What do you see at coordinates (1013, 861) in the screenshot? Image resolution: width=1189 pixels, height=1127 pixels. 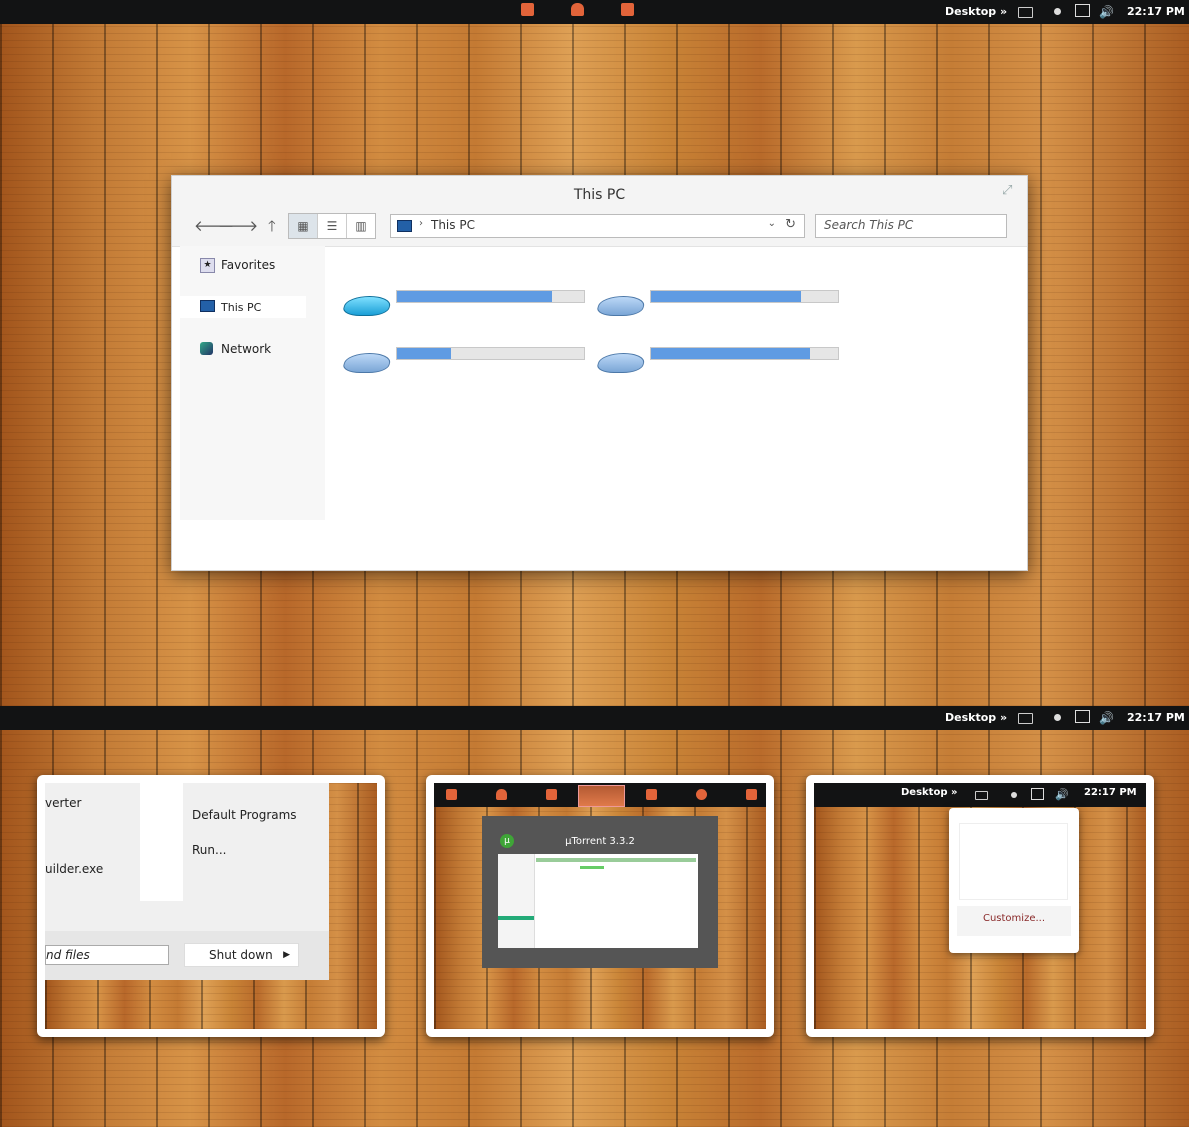 I see `hidden-icons-area` at bounding box center [1013, 861].